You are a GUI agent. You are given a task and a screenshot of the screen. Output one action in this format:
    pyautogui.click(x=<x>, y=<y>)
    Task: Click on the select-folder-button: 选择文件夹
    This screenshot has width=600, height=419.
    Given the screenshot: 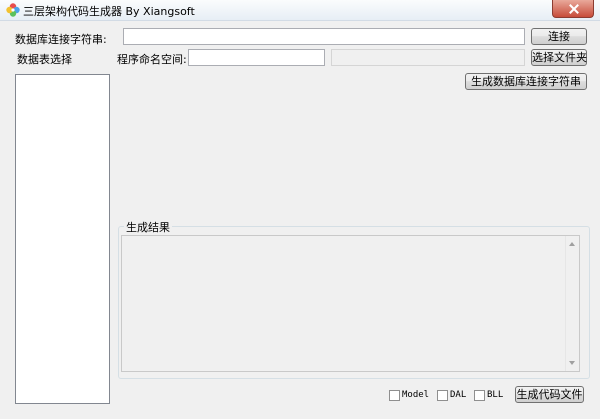 What is the action you would take?
    pyautogui.click(x=559, y=57)
    